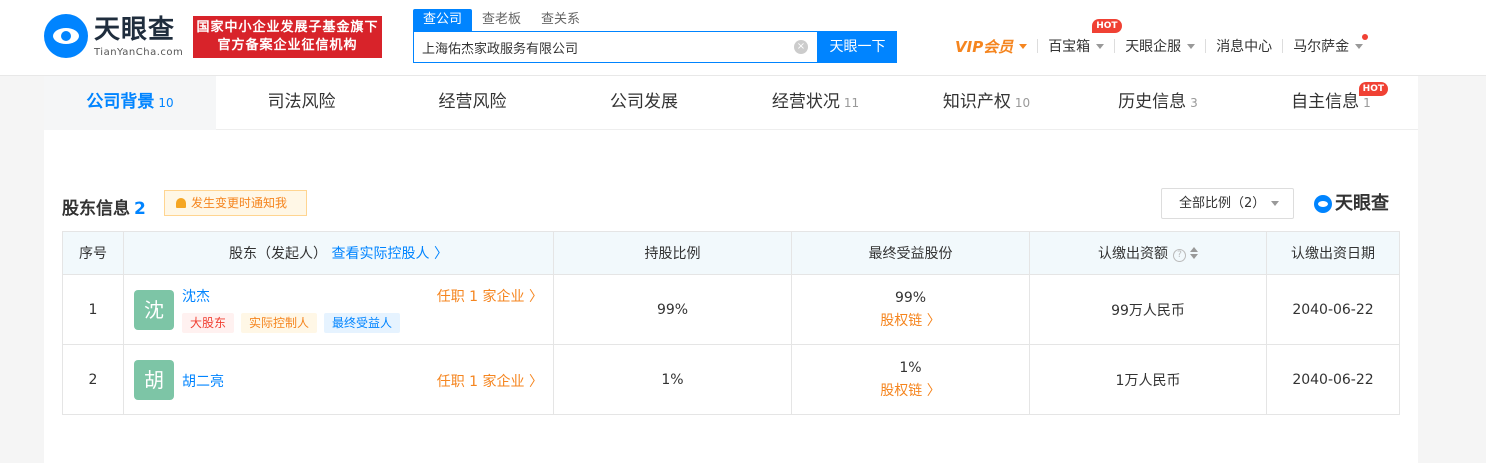  Describe the element at coordinates (1321, 47) in the screenshot. I see `username: 马尔萨金` at that location.